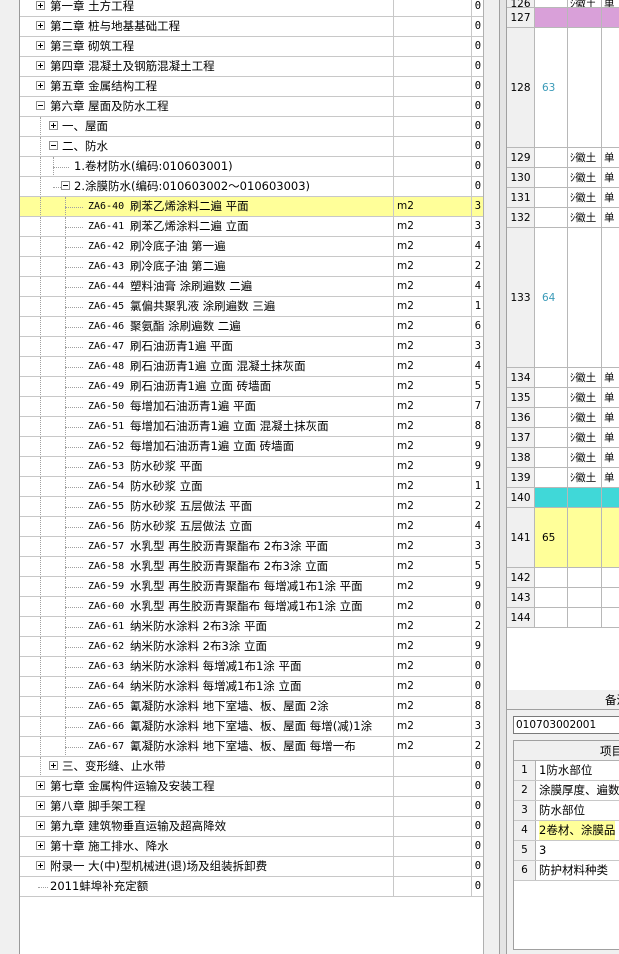 This screenshot has width=619, height=954. Describe the element at coordinates (563, 218) in the screenshot. I see `grid-row: 132 ｼ徽土单` at that location.